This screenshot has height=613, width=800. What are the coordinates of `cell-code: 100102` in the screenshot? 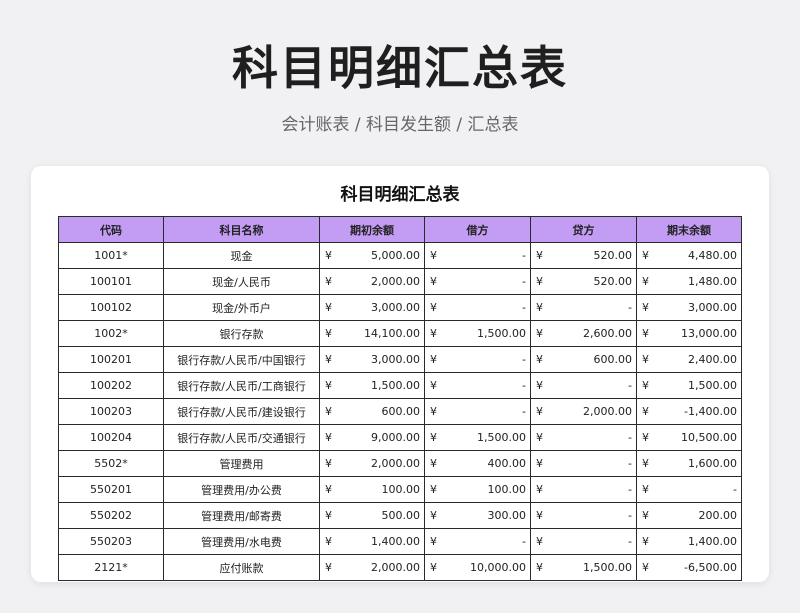 It's located at (111, 307).